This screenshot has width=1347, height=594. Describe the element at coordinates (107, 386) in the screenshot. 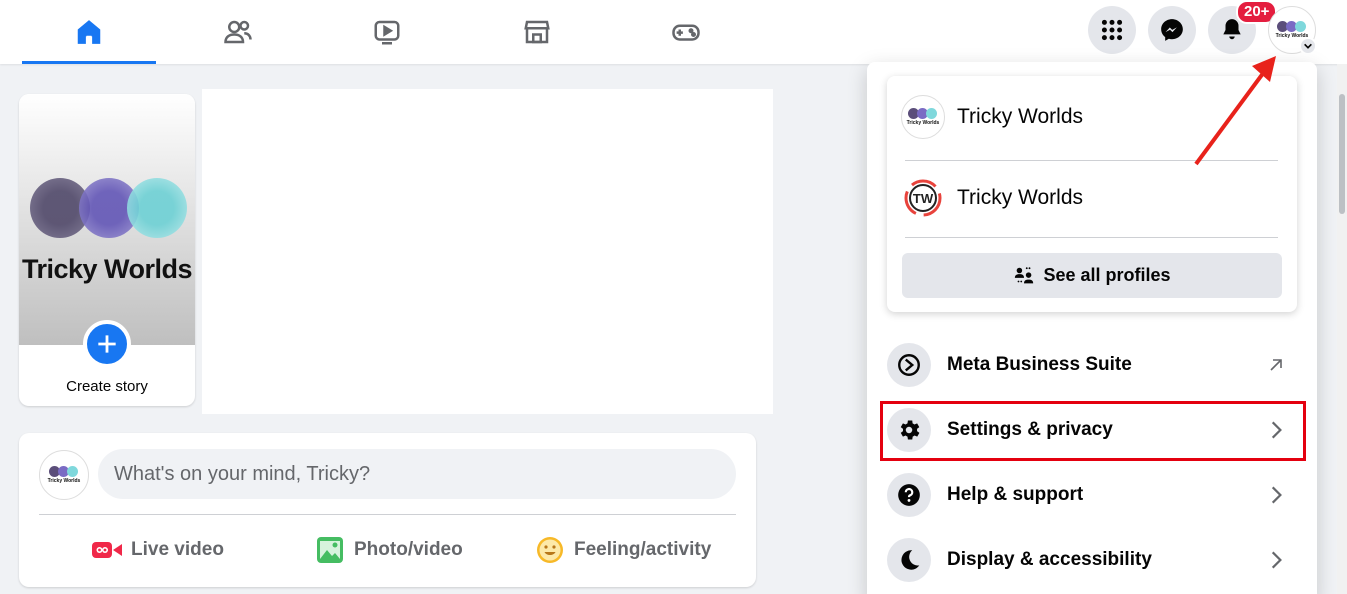

I see `create-story-label: Create story` at that location.